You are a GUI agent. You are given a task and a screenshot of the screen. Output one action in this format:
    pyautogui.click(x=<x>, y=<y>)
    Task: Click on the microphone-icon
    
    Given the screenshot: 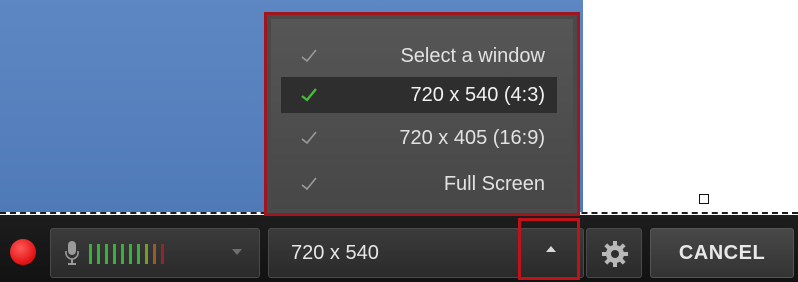 What is the action you would take?
    pyautogui.click(x=72, y=253)
    